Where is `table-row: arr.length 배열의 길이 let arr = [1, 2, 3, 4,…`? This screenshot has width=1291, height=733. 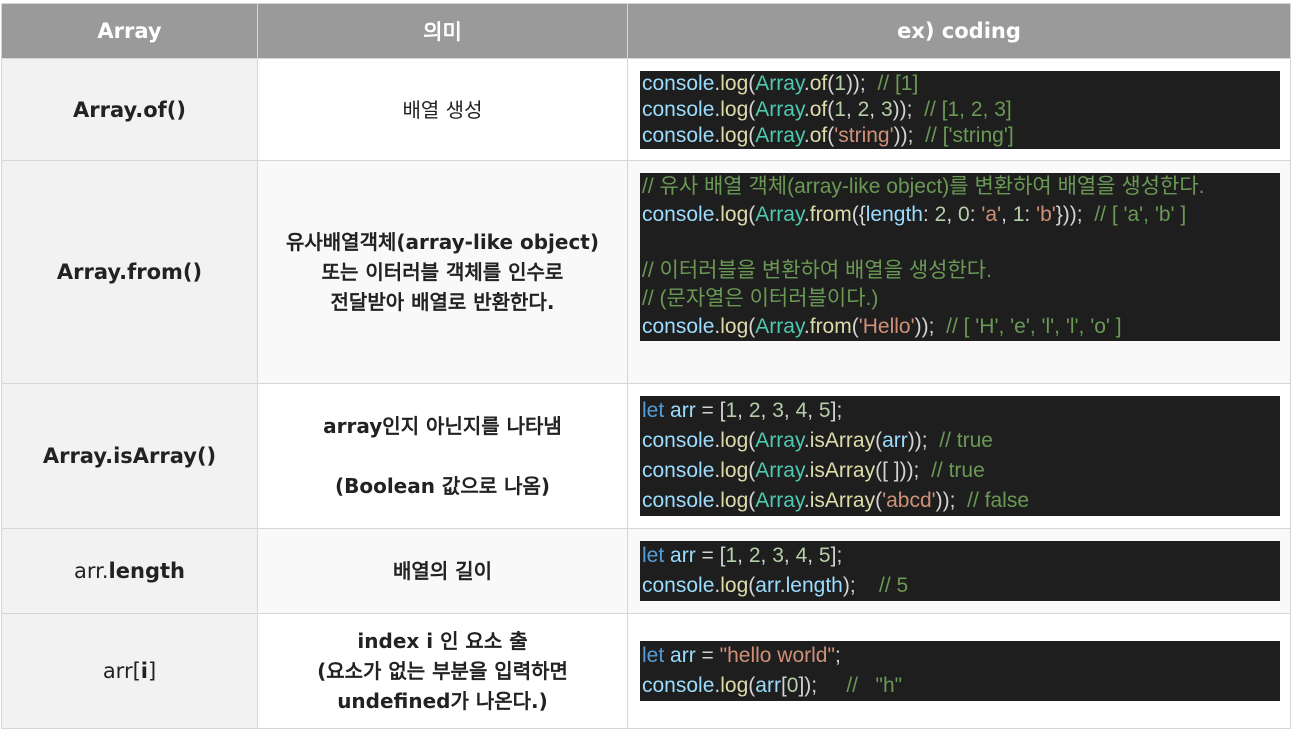 table-row: arr.length 배열의 길이 let arr = [1, 2, 3, 4,… is located at coordinates (646, 571).